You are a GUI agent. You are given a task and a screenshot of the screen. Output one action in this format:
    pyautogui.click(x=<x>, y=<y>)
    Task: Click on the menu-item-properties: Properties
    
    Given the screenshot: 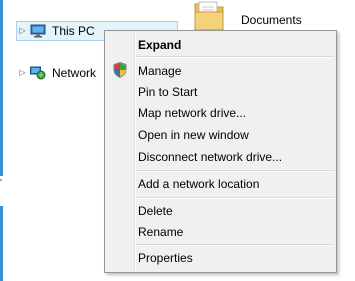 What is the action you would take?
    pyautogui.click(x=220, y=257)
    